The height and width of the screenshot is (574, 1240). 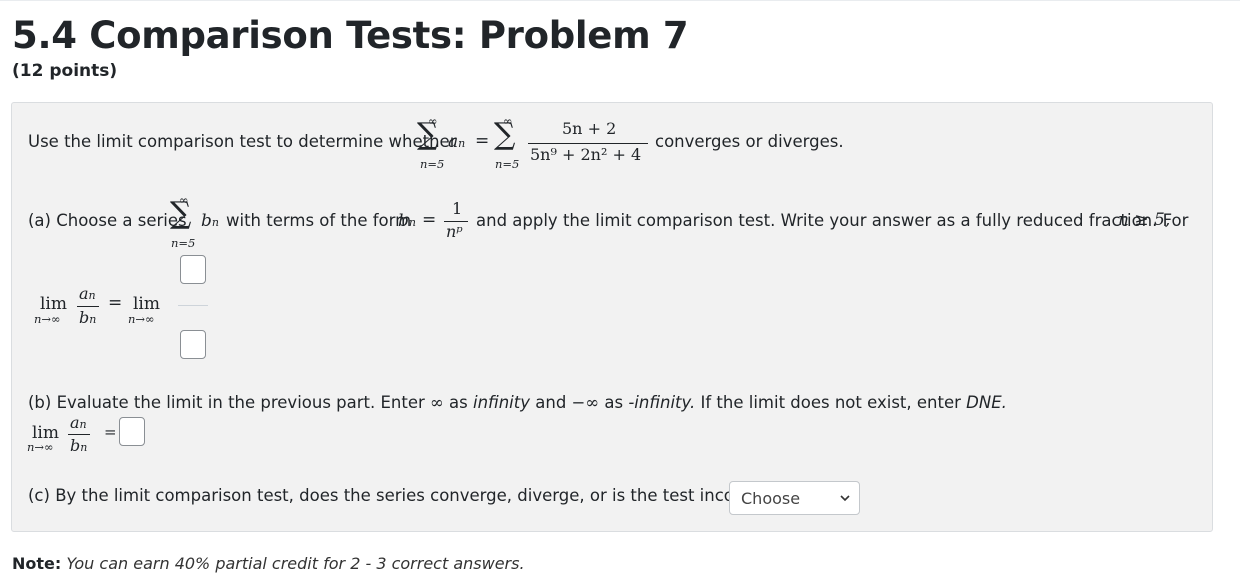 I want to click on limit-answer-input, so click(x=132, y=431).